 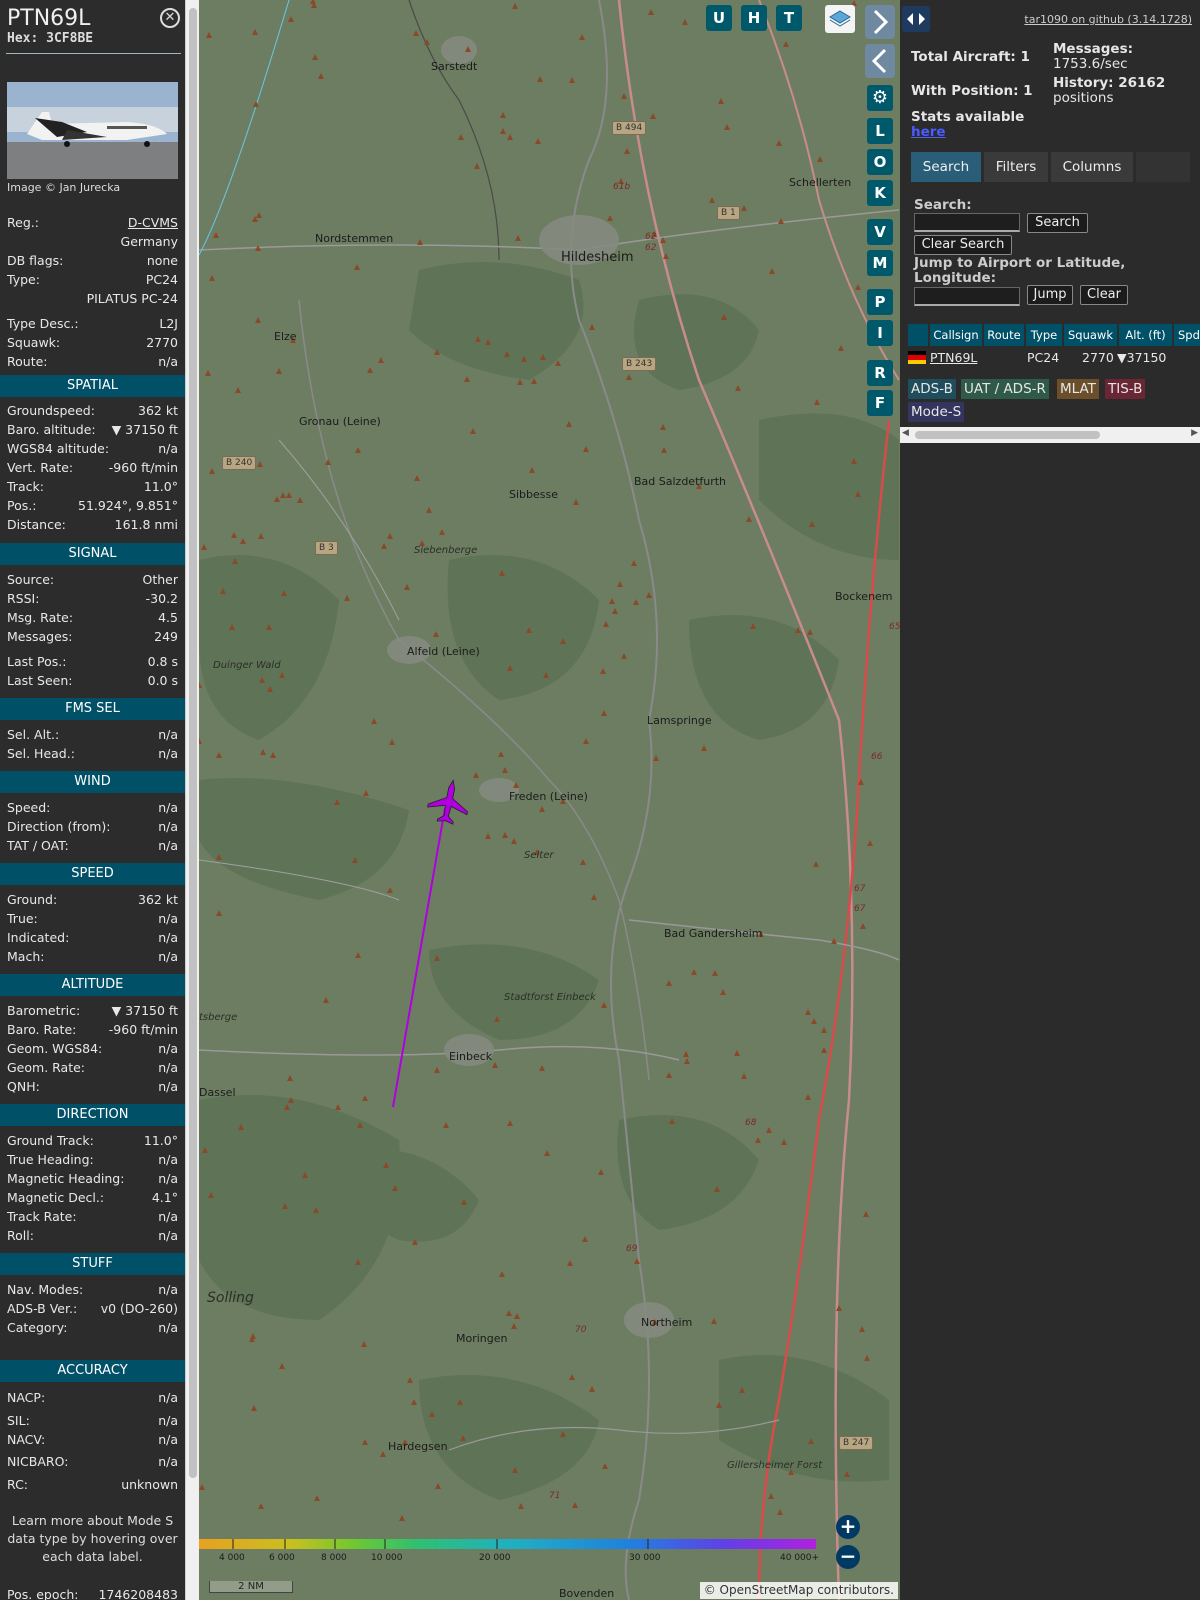 I want to click on jump-button: Jump, so click(x=1050, y=295).